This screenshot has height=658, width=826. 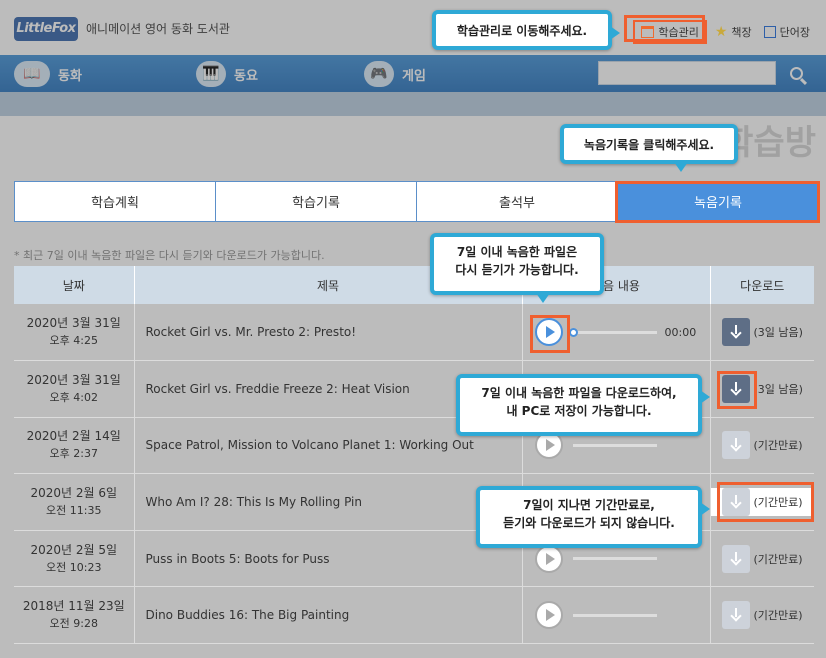 I want to click on row-date-cell: 2020년 2월 14일오후 2:37, so click(x=74, y=446).